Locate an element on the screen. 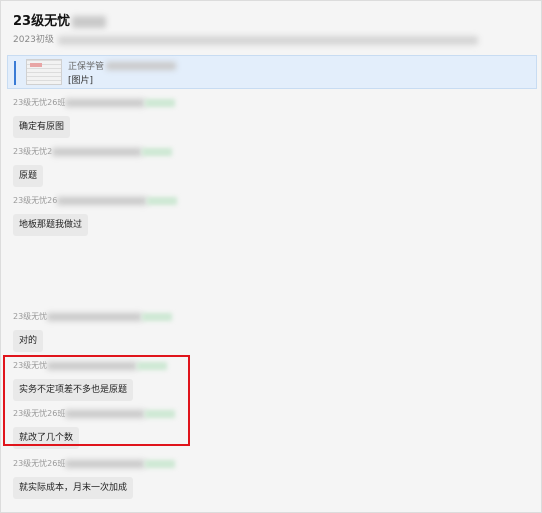  quote-sender: 正保学管 is located at coordinates (122, 65).